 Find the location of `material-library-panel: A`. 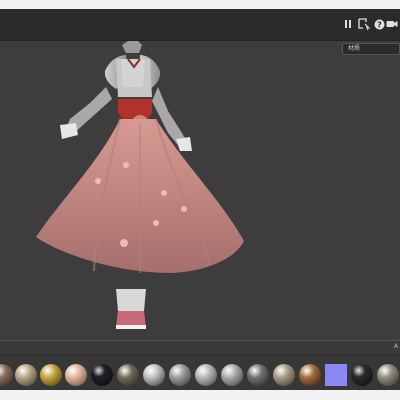

material-library-panel: A is located at coordinates (200, 365).